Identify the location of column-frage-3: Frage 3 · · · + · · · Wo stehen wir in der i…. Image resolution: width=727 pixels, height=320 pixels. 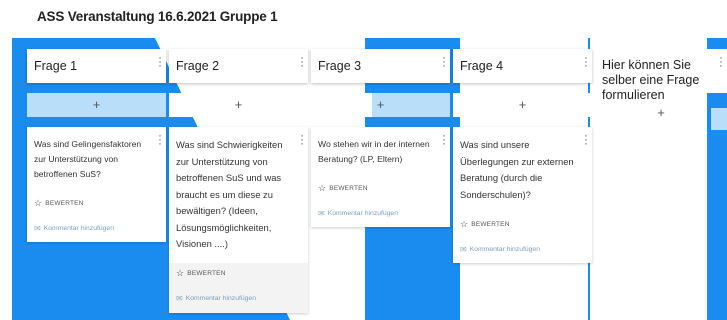
(380, 138).